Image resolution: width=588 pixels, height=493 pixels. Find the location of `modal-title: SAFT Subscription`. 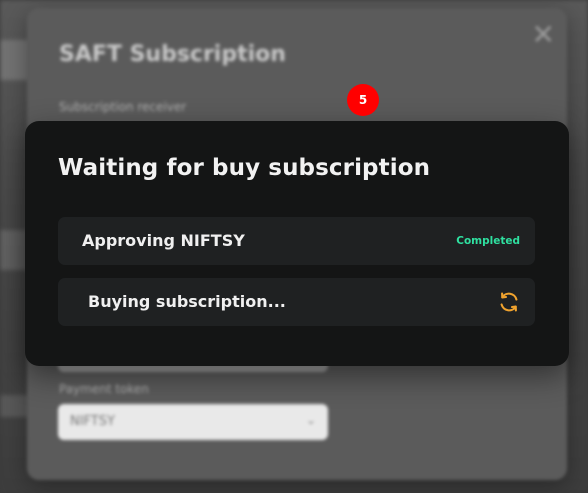

modal-title: SAFT Subscription is located at coordinates (172, 54).